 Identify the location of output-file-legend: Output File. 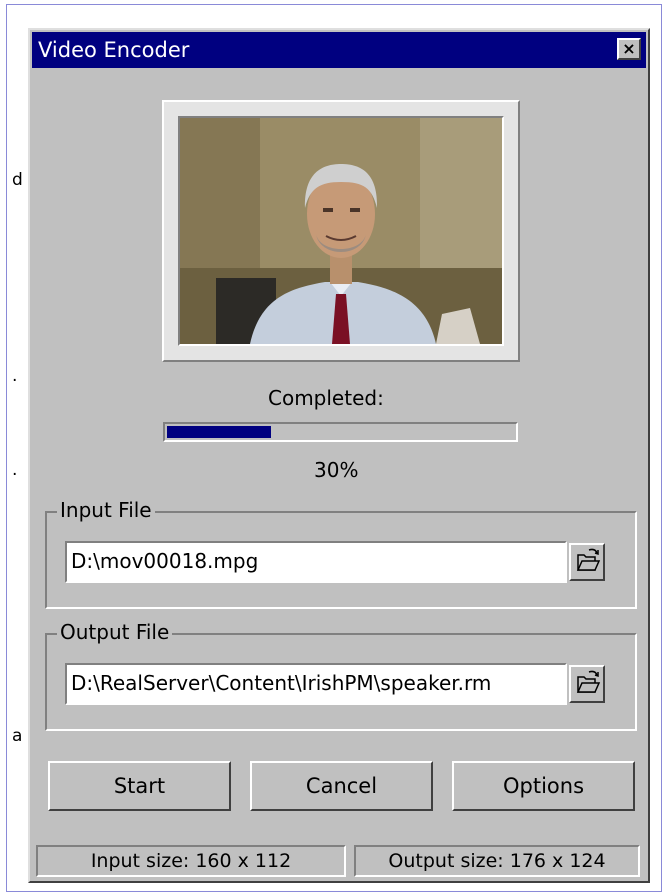
(115, 632).